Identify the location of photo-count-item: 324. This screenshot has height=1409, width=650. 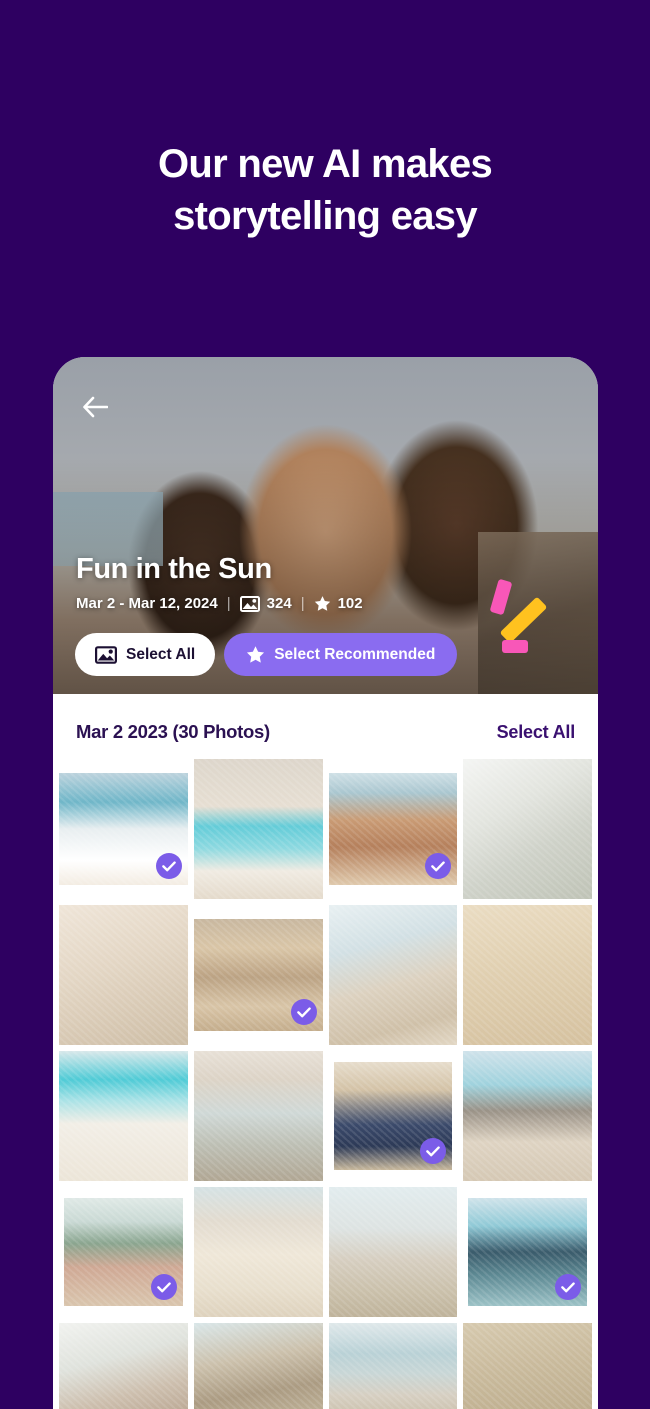
(265, 603).